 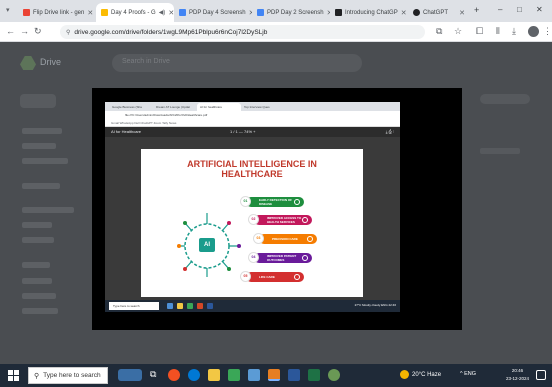 What do you see at coordinates (162, 13) in the screenshot?
I see `audio-icon: ◀)` at bounding box center [162, 13].